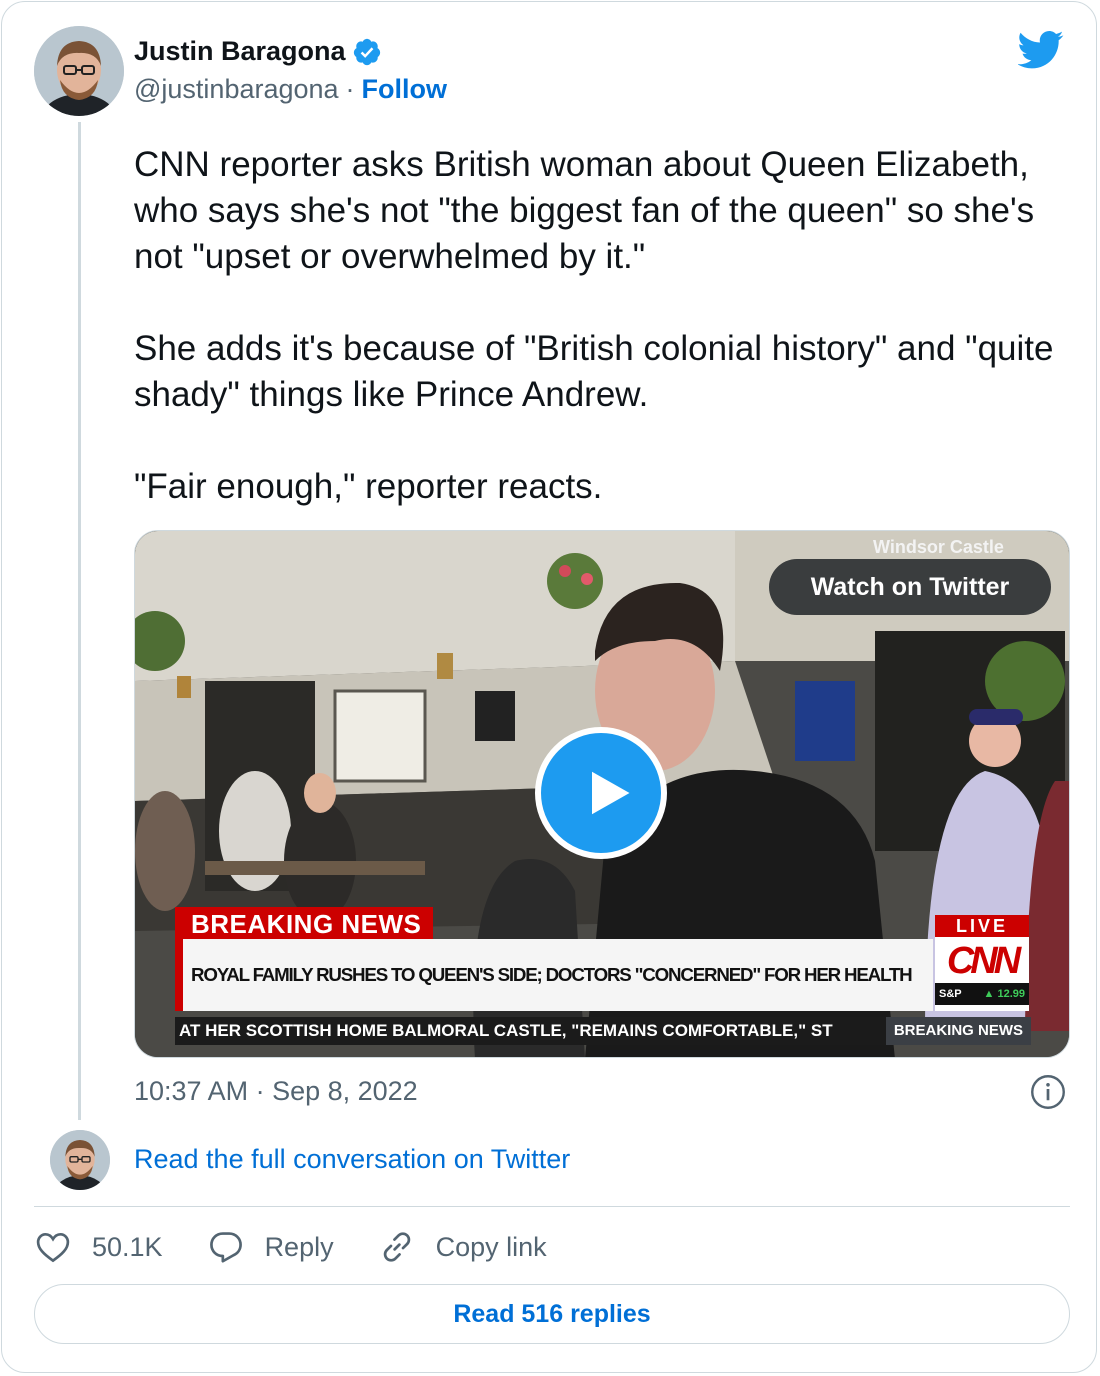 The image size is (1100, 1376). I want to click on play-button, so click(601, 793).